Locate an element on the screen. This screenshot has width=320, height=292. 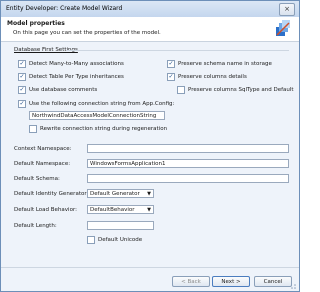
default-namespace-input: WindowsFormsApplication1 is located at coordinates (188, 163).